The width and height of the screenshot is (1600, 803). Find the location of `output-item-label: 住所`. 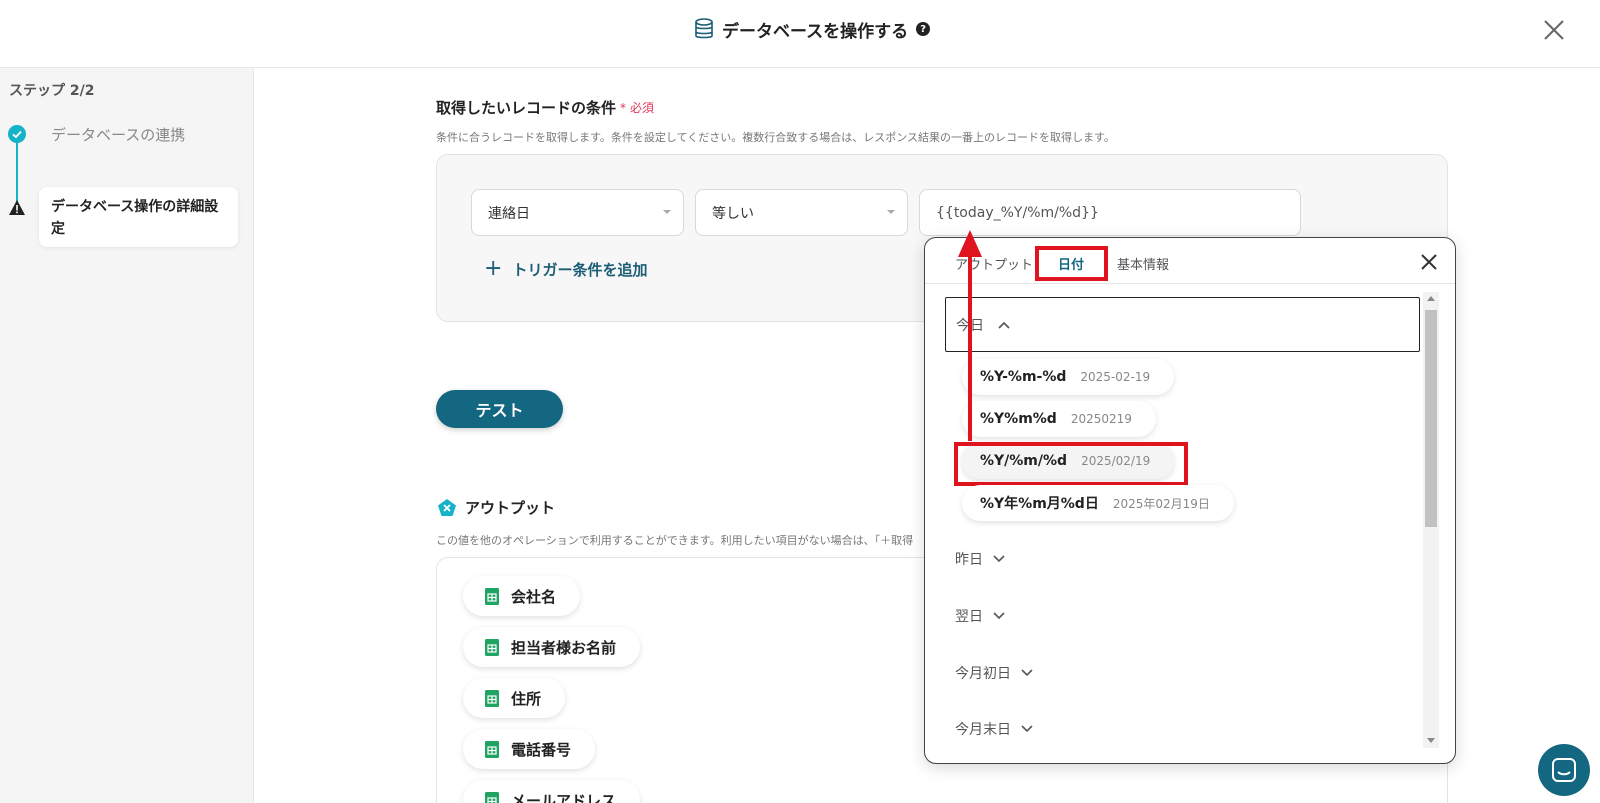

output-item-label: 住所 is located at coordinates (526, 698).